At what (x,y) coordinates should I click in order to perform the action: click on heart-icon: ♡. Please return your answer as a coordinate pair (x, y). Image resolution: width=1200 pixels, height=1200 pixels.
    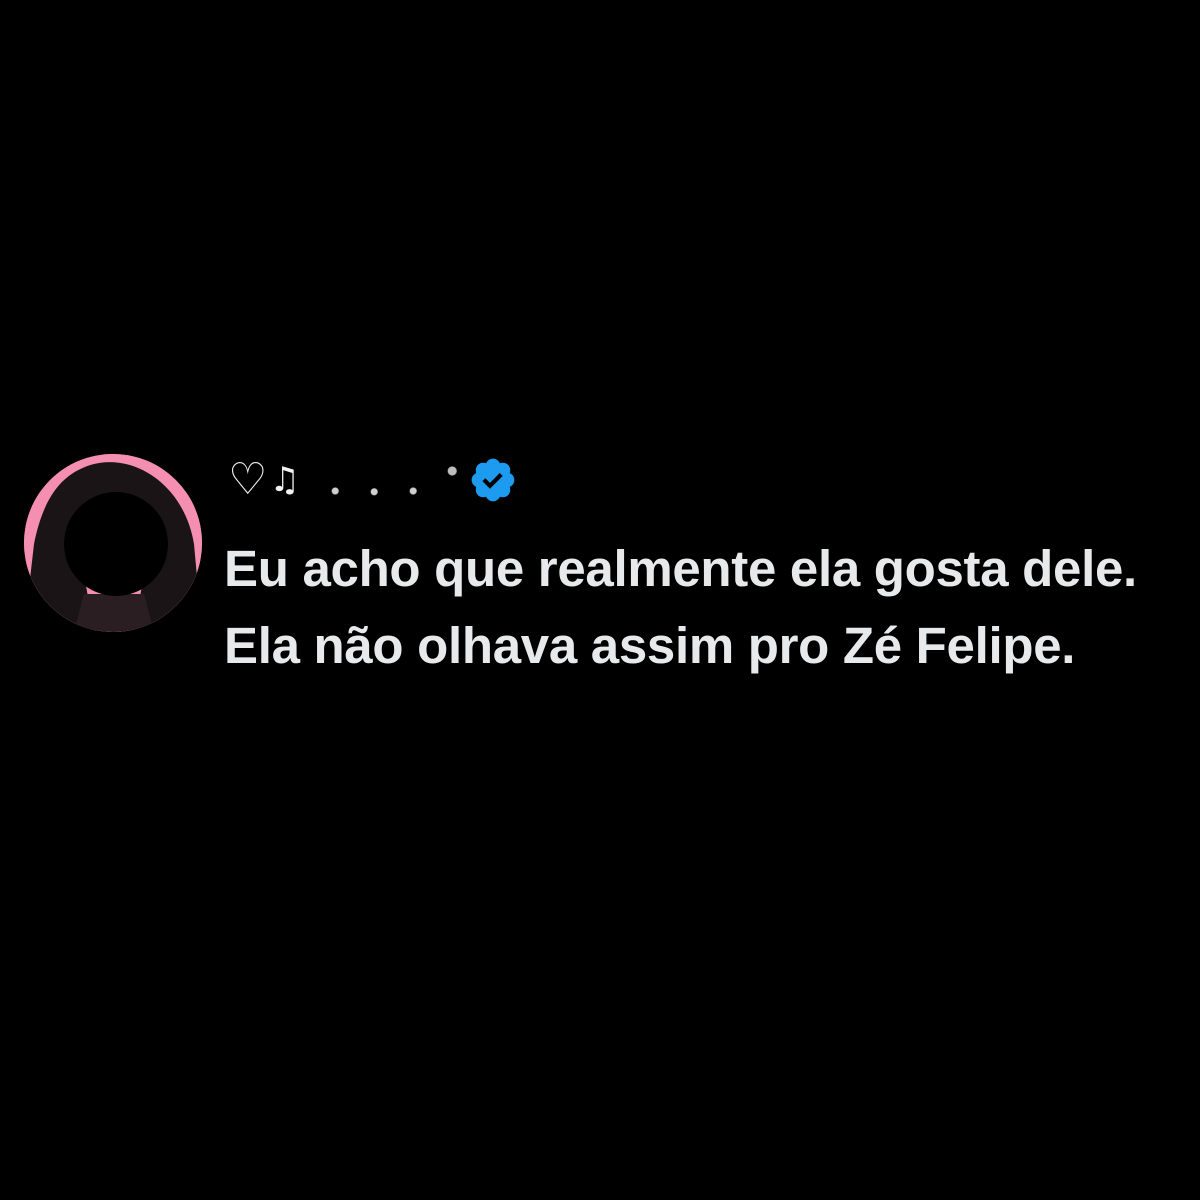
    Looking at the image, I should click on (248, 479).